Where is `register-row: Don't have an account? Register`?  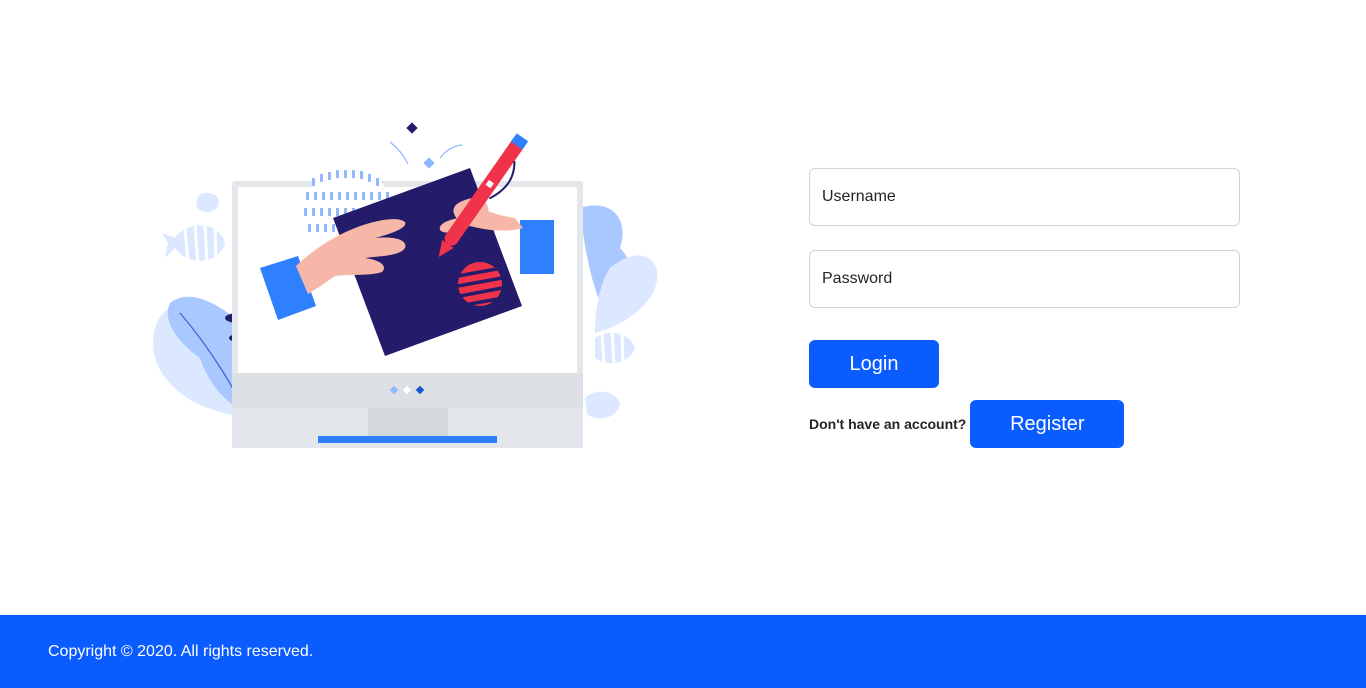
register-row: Don't have an account? Register is located at coordinates (1024, 424).